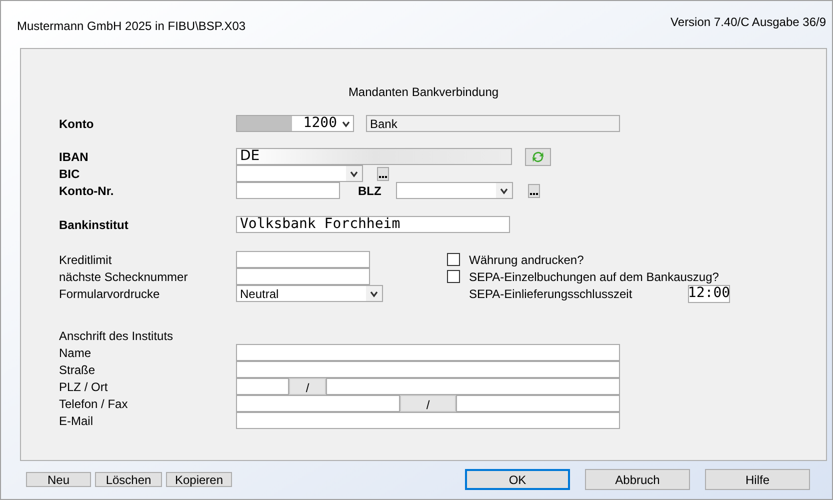 The image size is (833, 500). What do you see at coordinates (131, 26) in the screenshot?
I see `window-title: Mustermann GmbH 2025 in FIBU\BSP.X03` at bounding box center [131, 26].